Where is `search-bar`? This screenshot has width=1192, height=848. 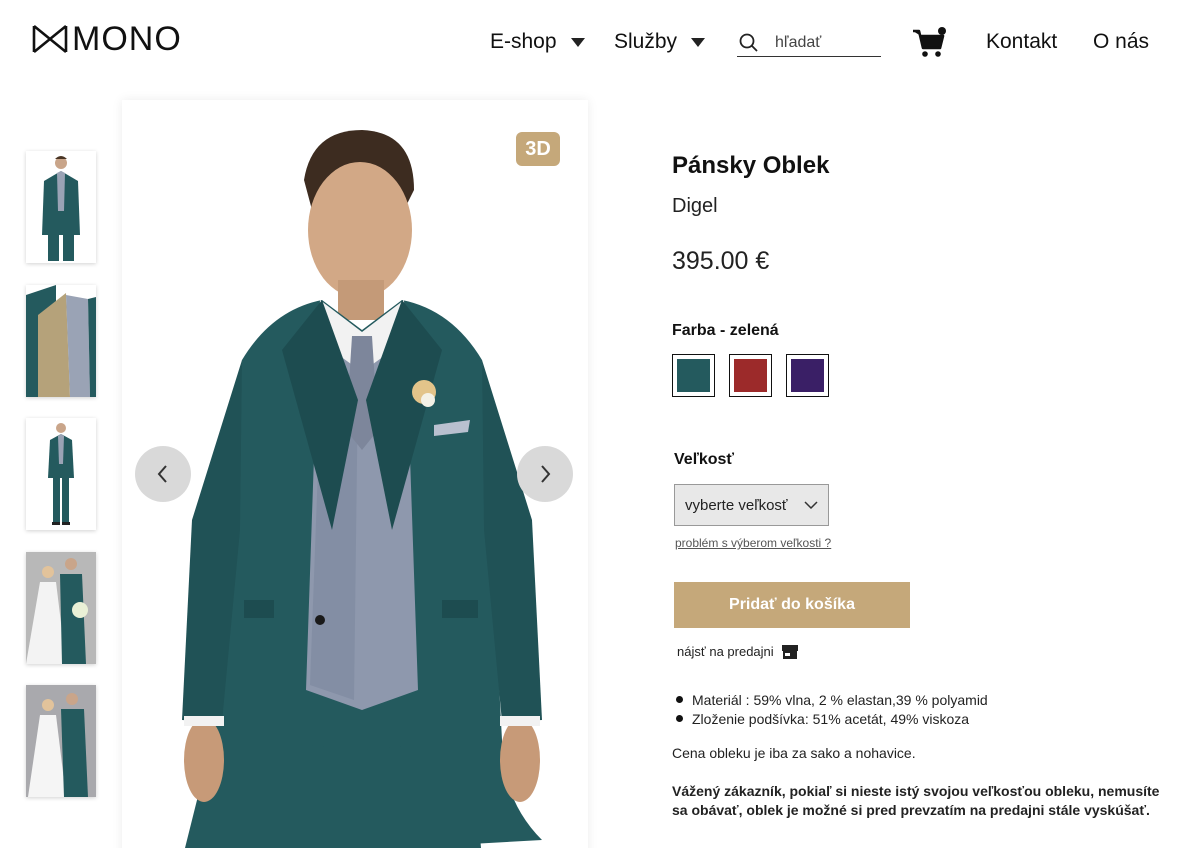 search-bar is located at coordinates (809, 43).